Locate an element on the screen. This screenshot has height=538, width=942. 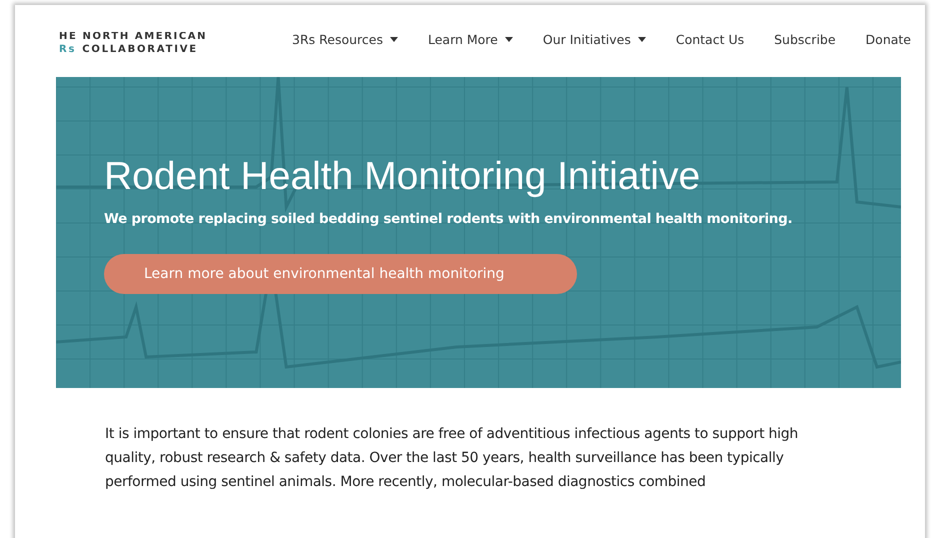
nav-link: Contact Us is located at coordinates (710, 39).